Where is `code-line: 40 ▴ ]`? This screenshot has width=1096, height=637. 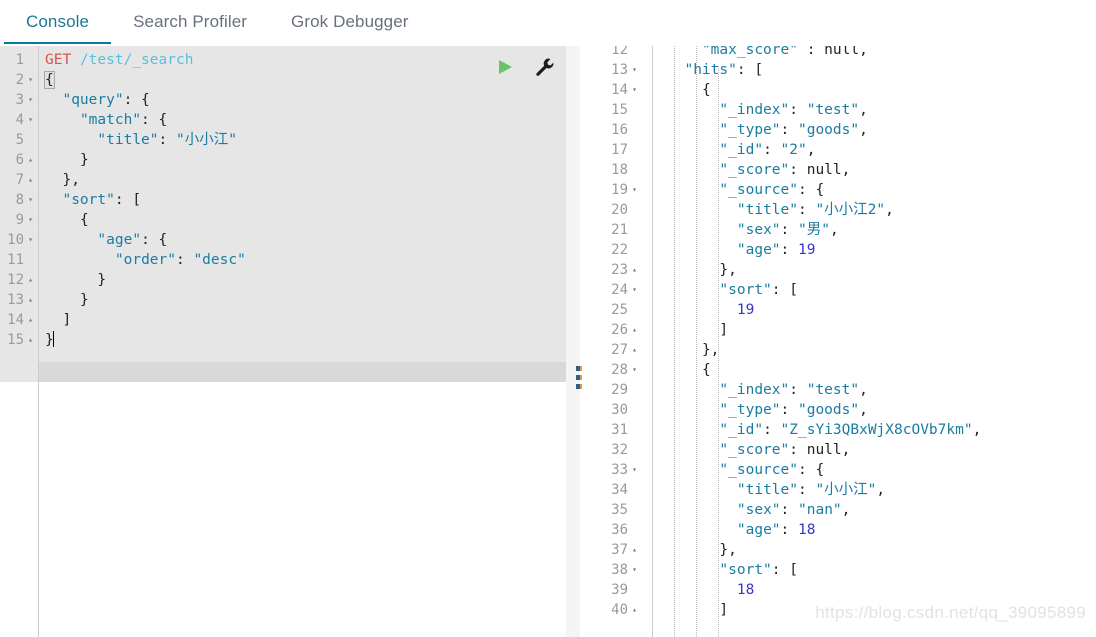
code-line: 40 ▴ ] is located at coordinates (788, 610).